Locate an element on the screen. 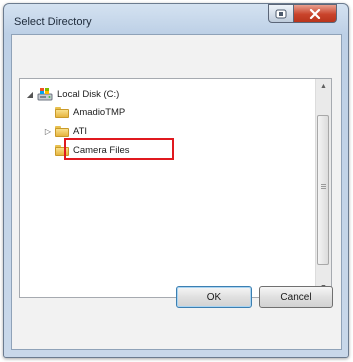 This screenshot has height=362, width=353. help-icon is located at coordinates (281, 13).